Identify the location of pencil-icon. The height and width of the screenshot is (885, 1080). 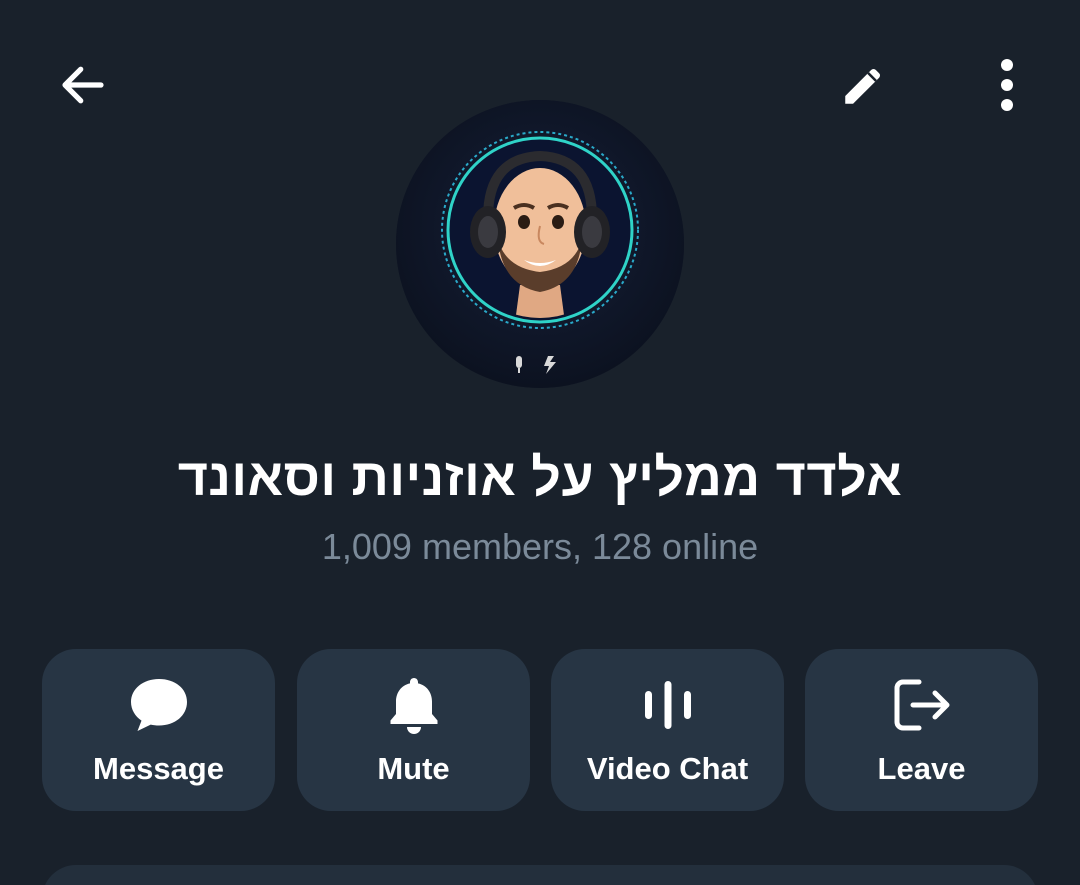
(863, 86).